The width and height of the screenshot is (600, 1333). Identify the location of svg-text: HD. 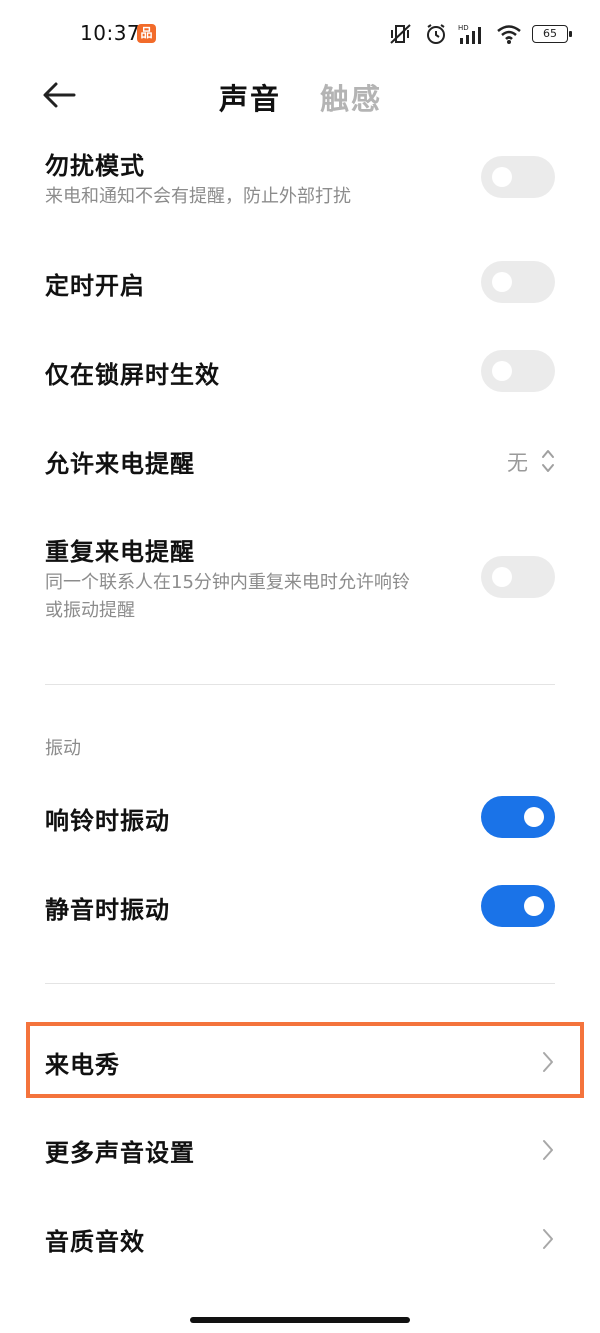
(463, 28).